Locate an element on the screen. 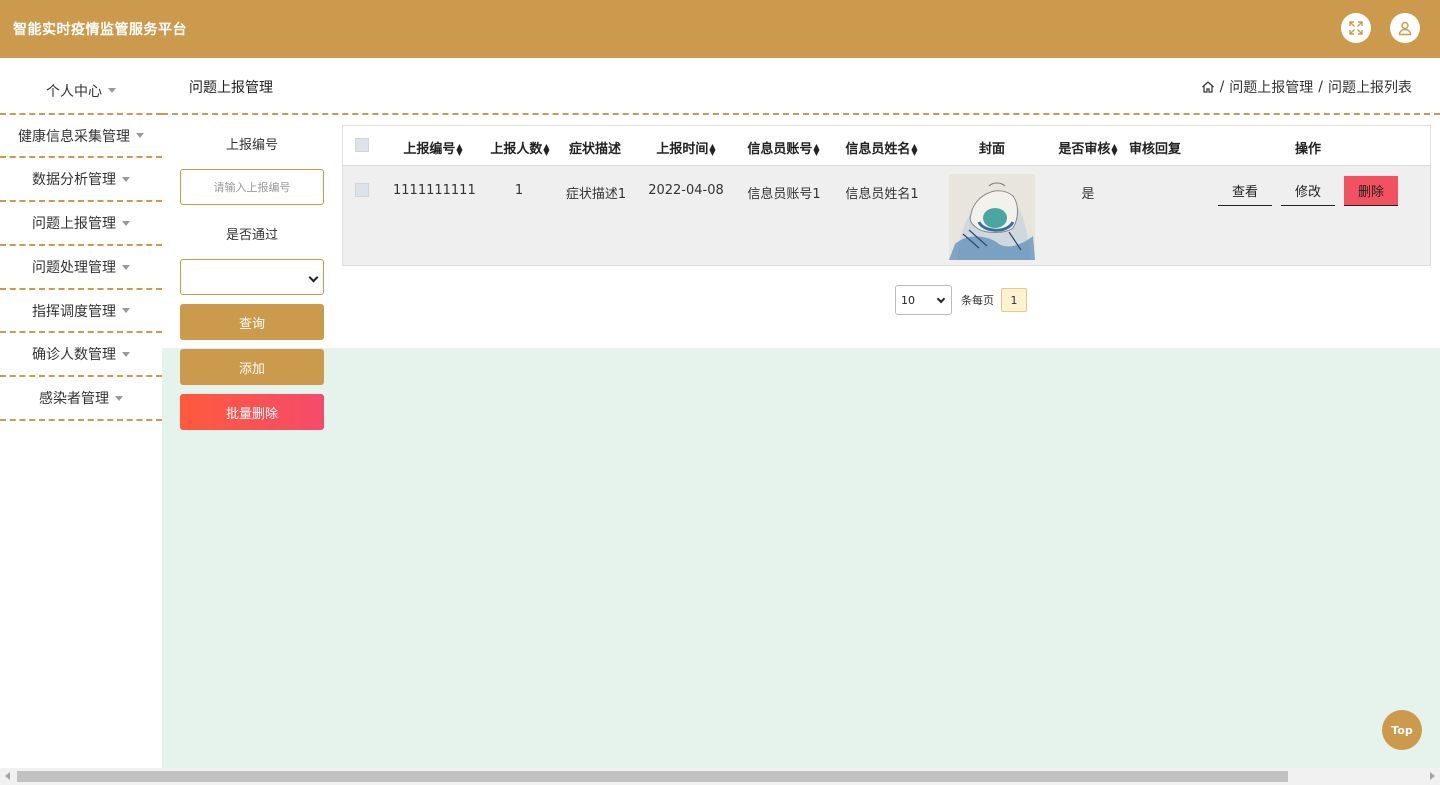  sidebar-item-health-info: 健康信息采集管理 is located at coordinates (81, 136).